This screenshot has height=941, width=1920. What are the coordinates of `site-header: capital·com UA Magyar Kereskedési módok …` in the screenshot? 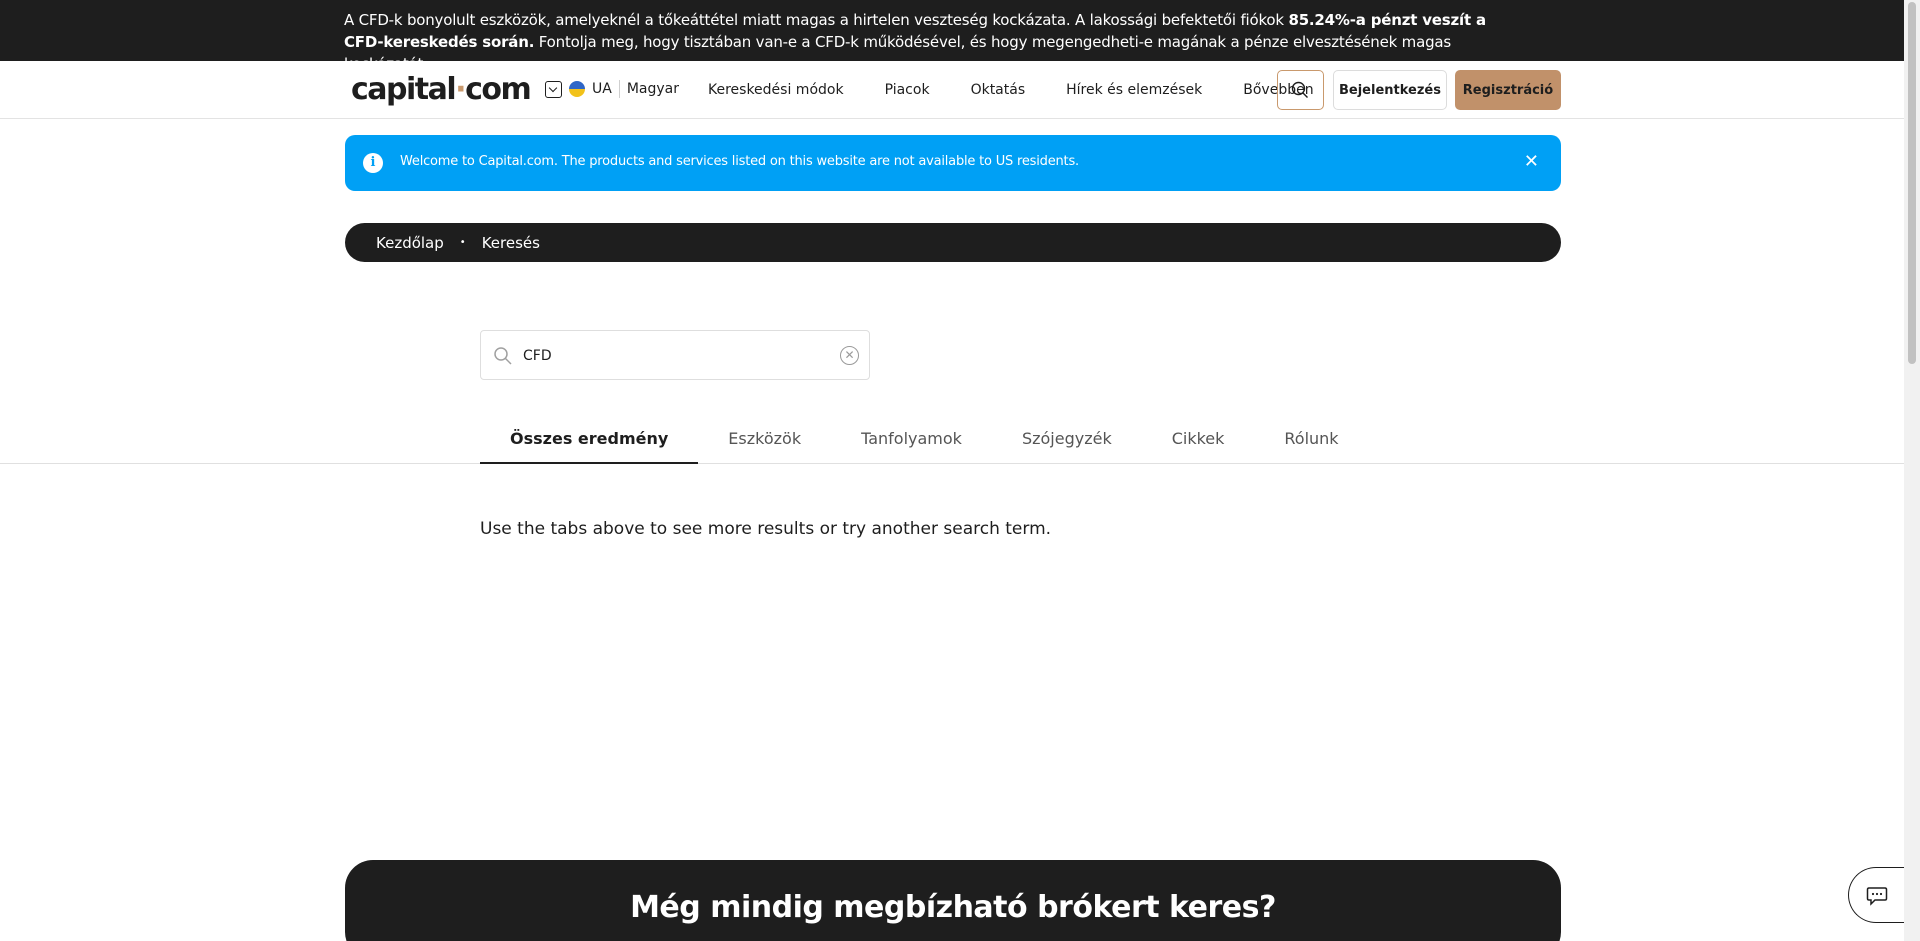 It's located at (952, 90).